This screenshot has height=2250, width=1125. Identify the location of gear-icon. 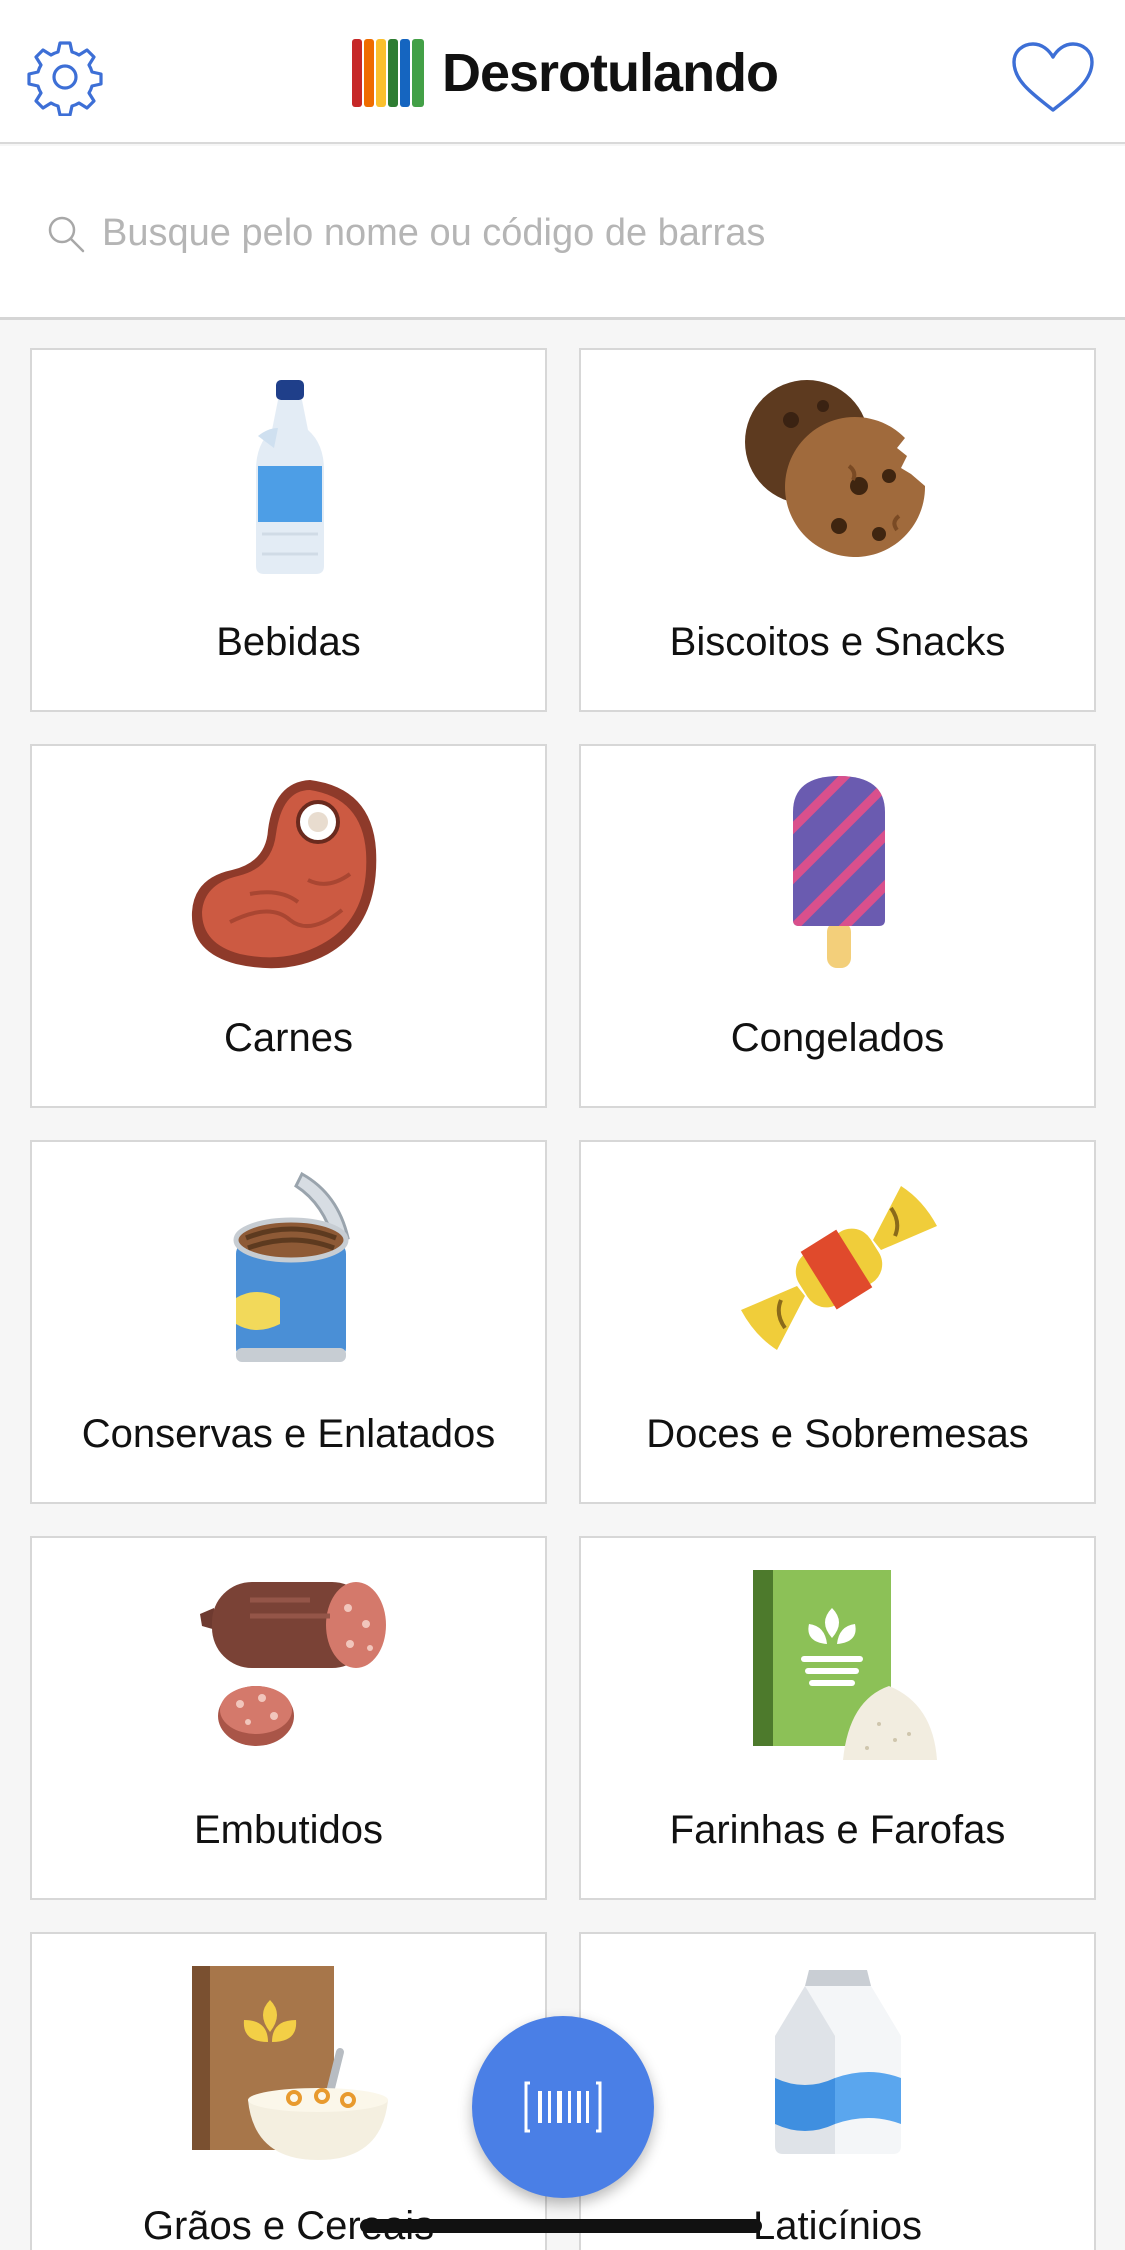
(65, 77).